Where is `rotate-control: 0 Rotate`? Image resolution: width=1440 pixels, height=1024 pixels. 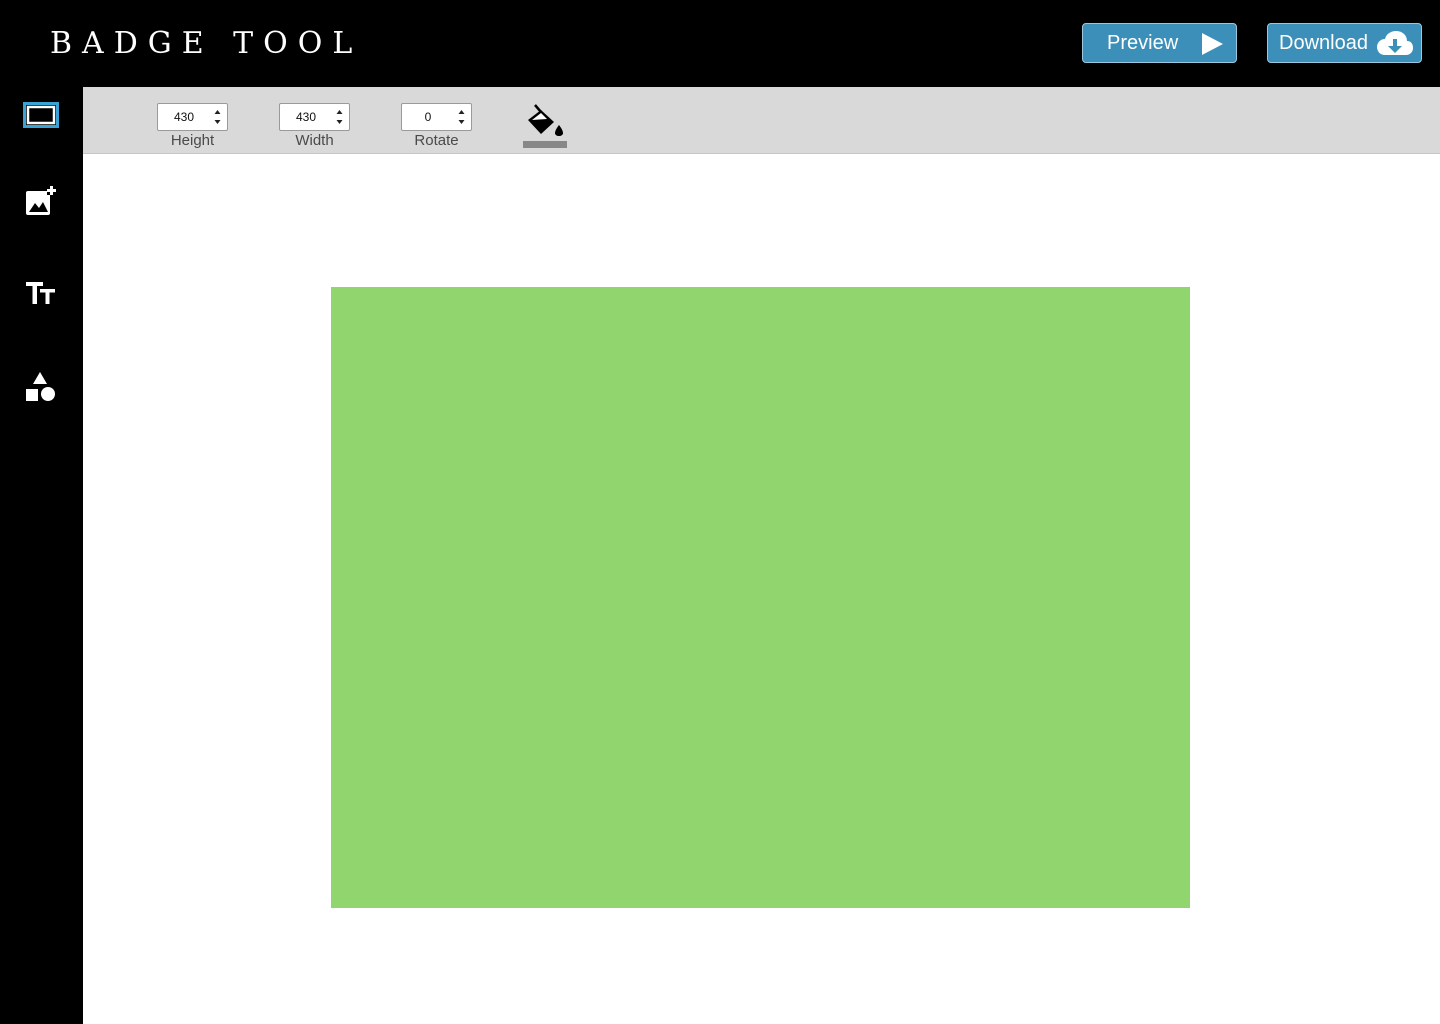
rotate-control: 0 Rotate is located at coordinates (436, 126).